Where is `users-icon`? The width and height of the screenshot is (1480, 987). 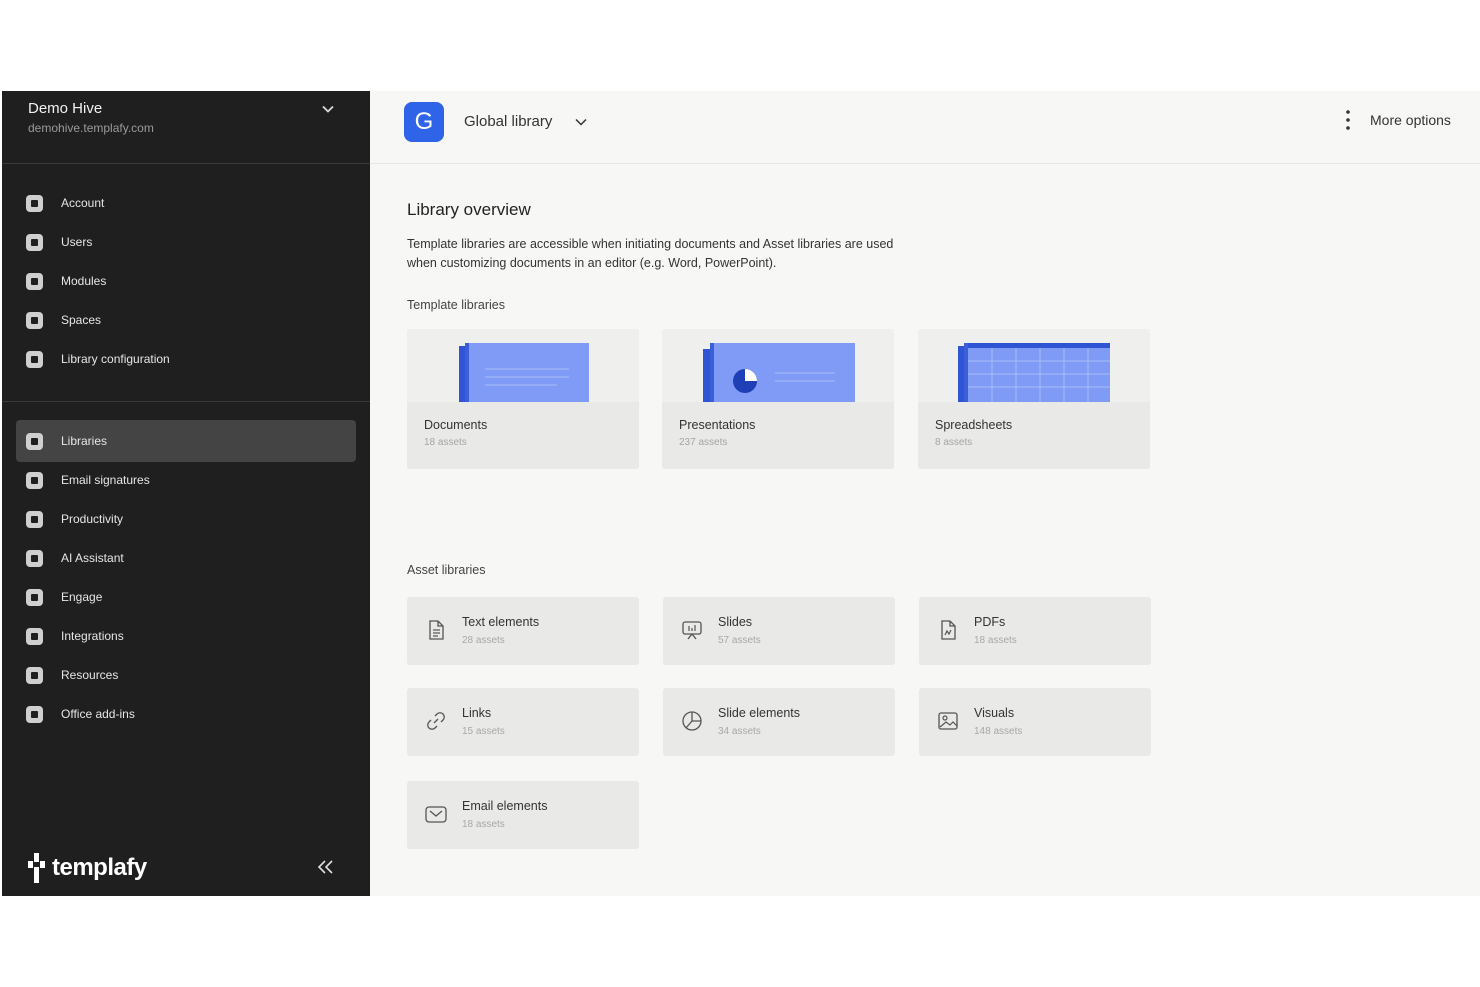 users-icon is located at coordinates (34, 242).